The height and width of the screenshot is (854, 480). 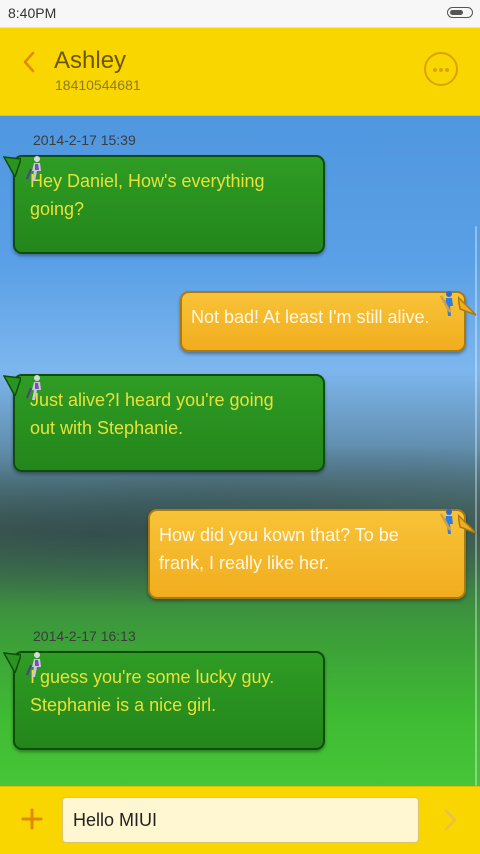 What do you see at coordinates (240, 14) in the screenshot?
I see `status-bar: 8:40PM` at bounding box center [240, 14].